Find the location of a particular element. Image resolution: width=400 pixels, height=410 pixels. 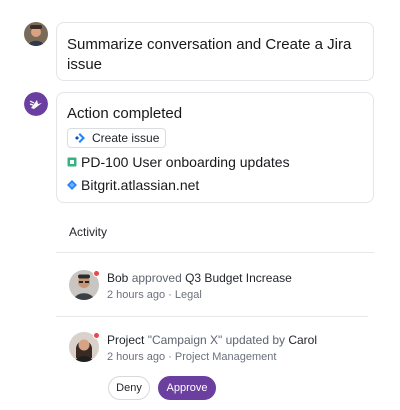

activity-headline: Bob approved Q3 Budget Increase is located at coordinates (199, 278).